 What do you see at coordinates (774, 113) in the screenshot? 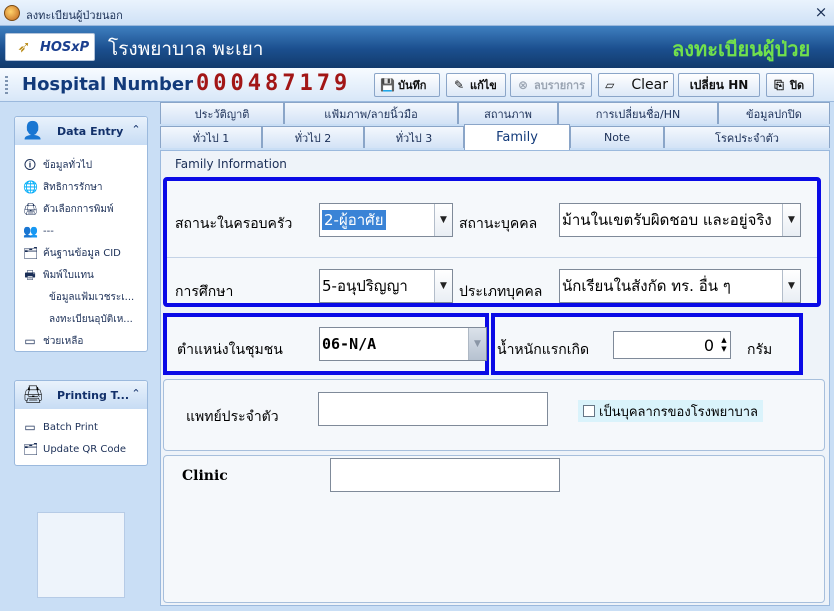
I see `tab-confidential: ข้อมูลปกปิด` at bounding box center [774, 113].